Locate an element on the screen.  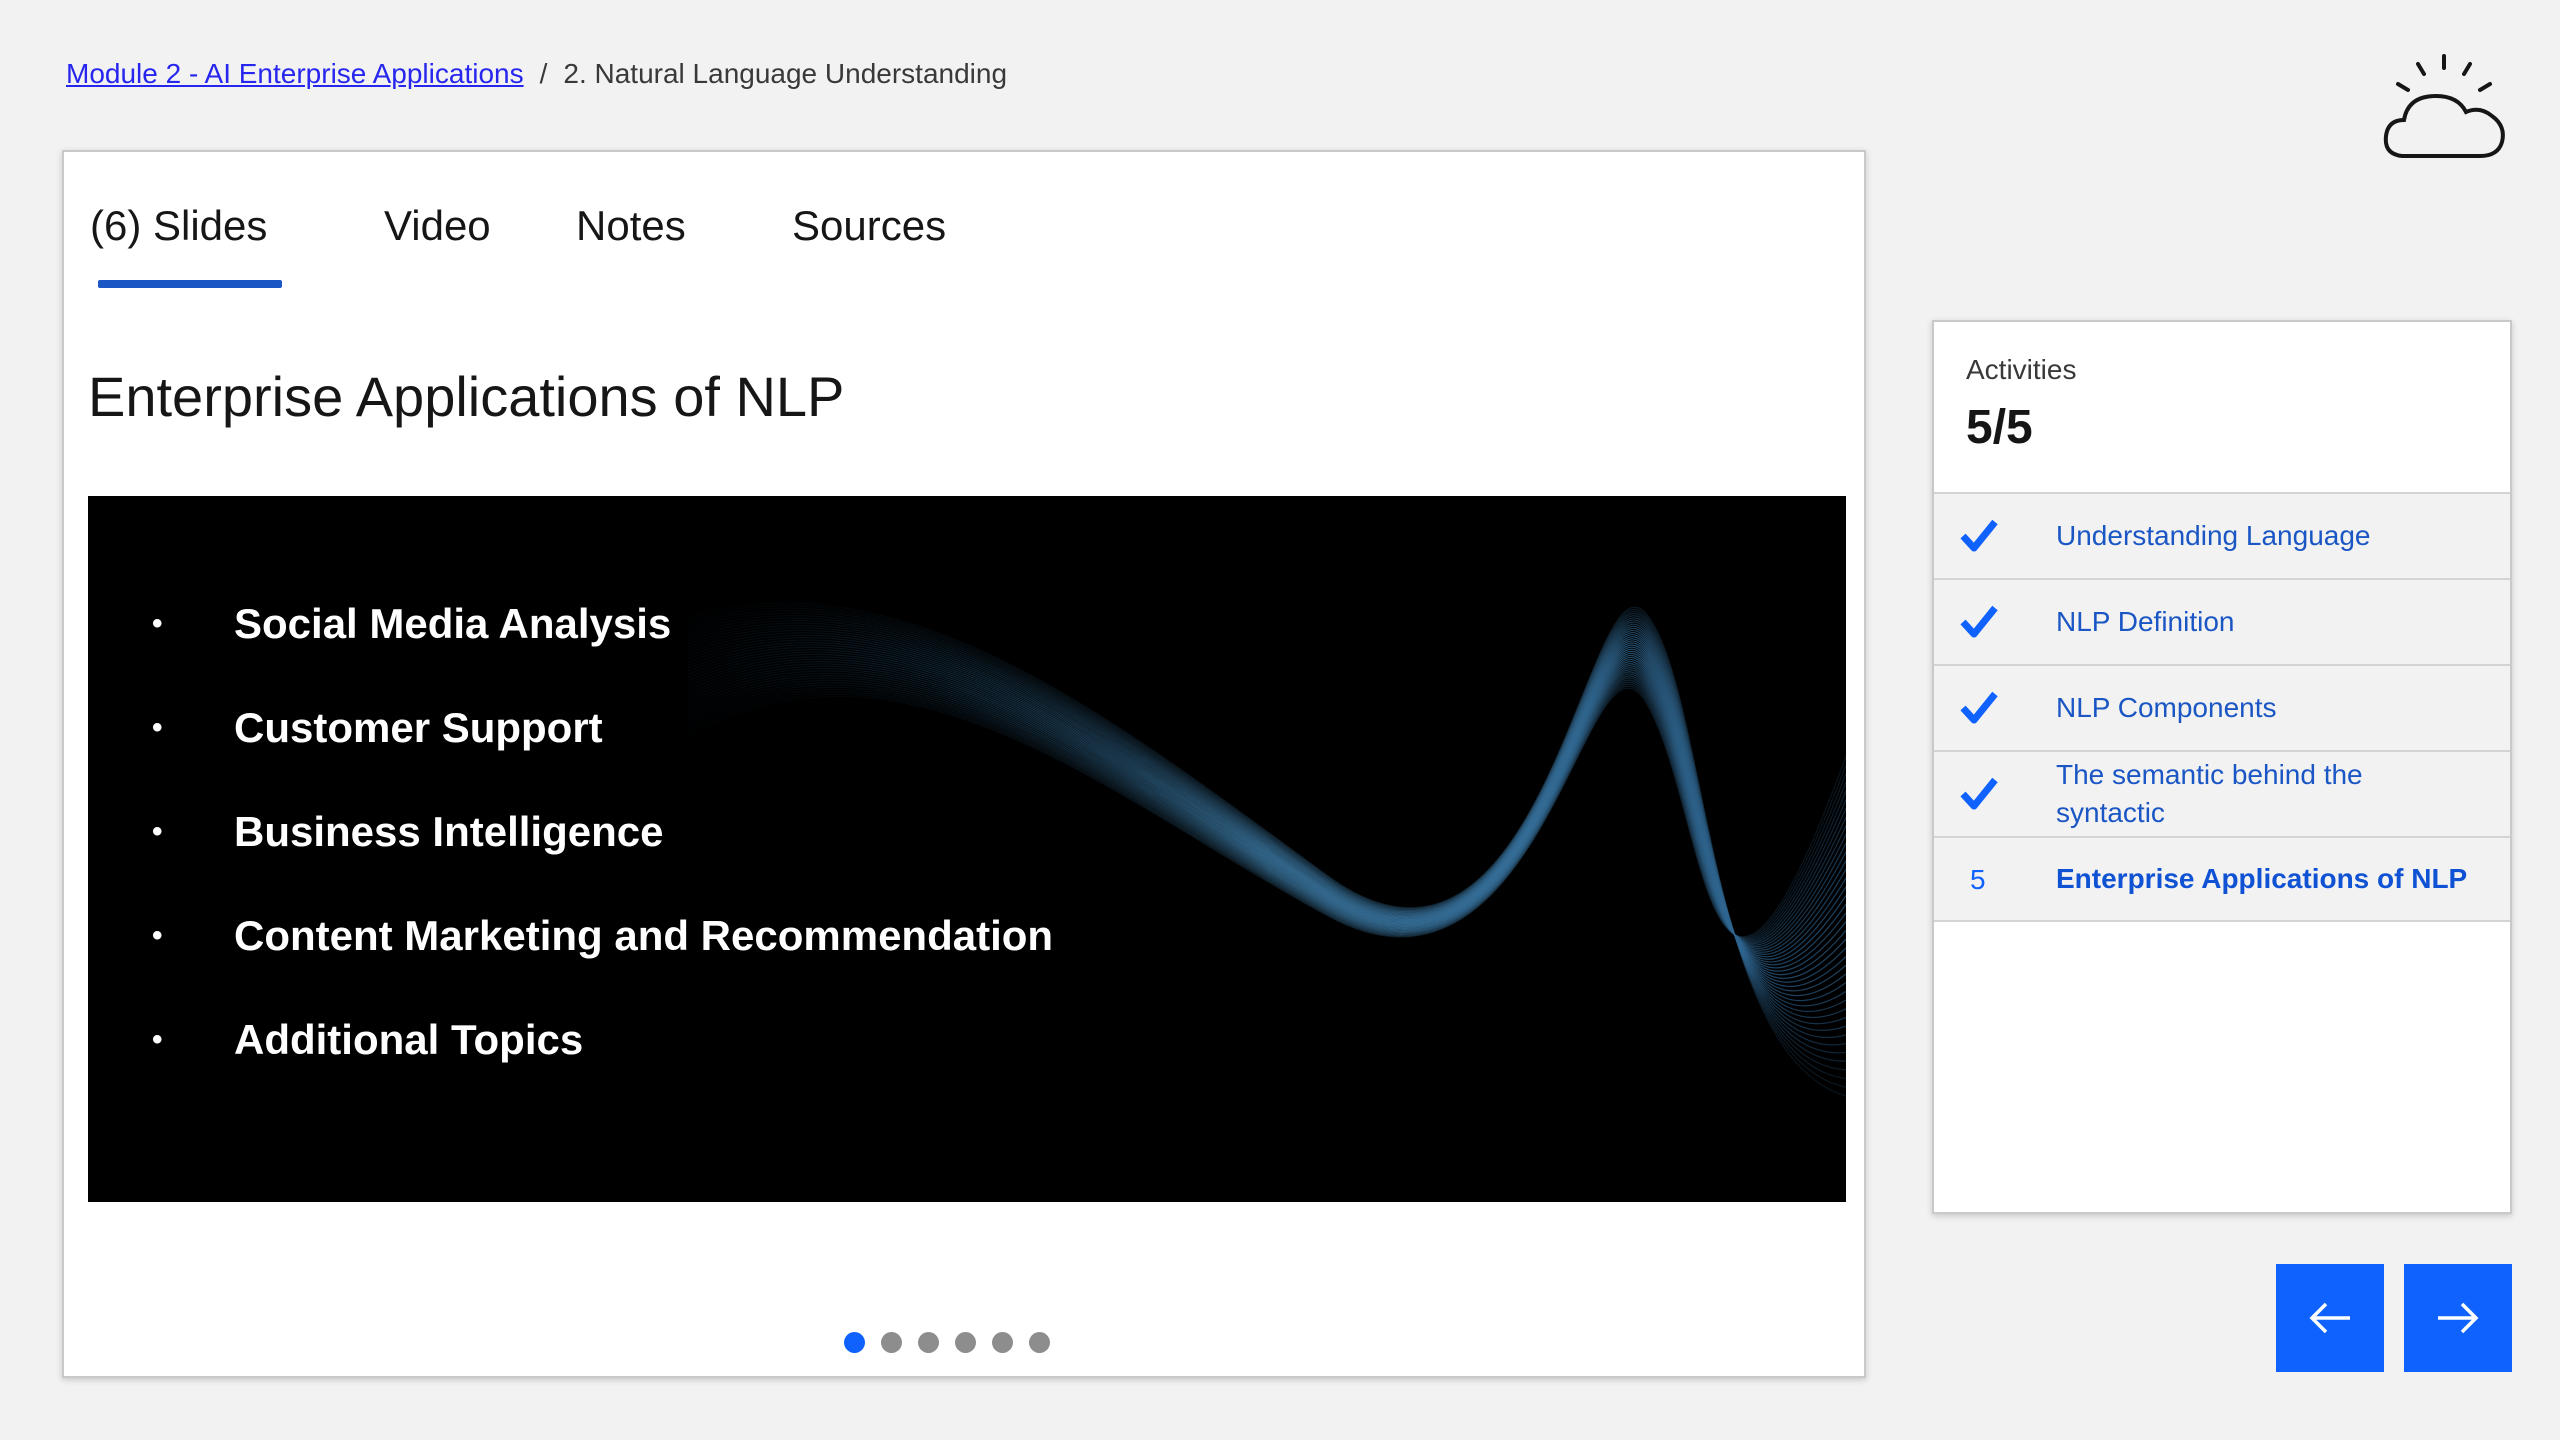
activity-item: Understanding Language is located at coordinates (2222, 535).